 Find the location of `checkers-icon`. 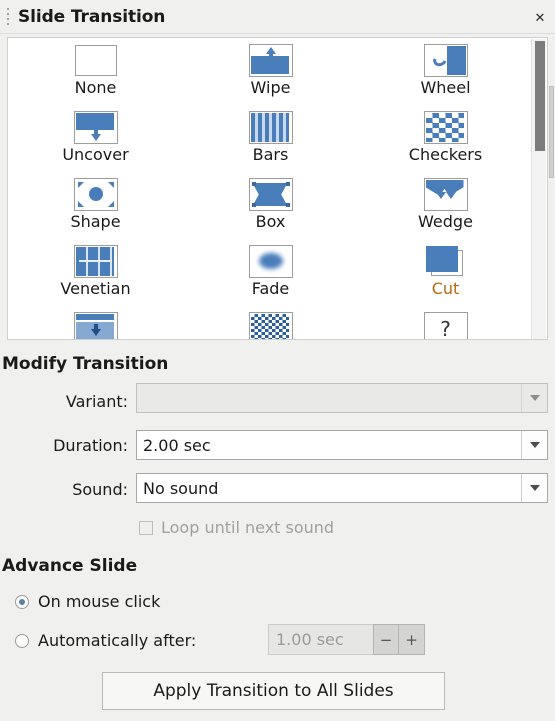

checkers-icon is located at coordinates (445, 127).